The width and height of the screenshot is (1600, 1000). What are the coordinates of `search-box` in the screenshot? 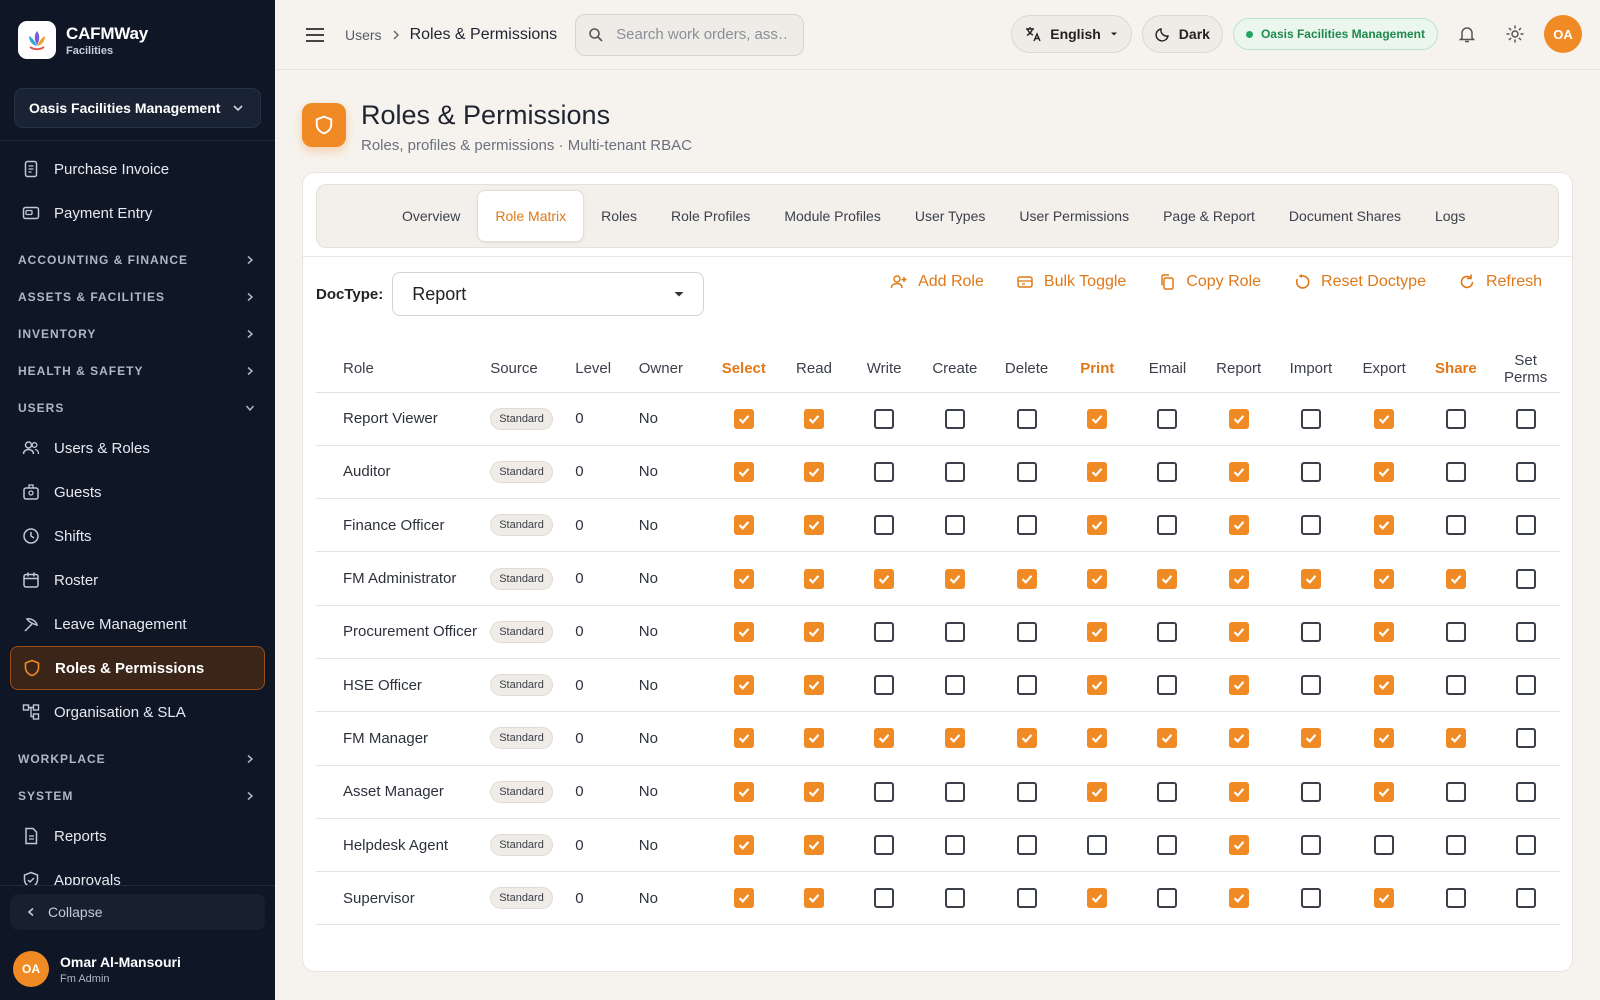 It's located at (690, 34).